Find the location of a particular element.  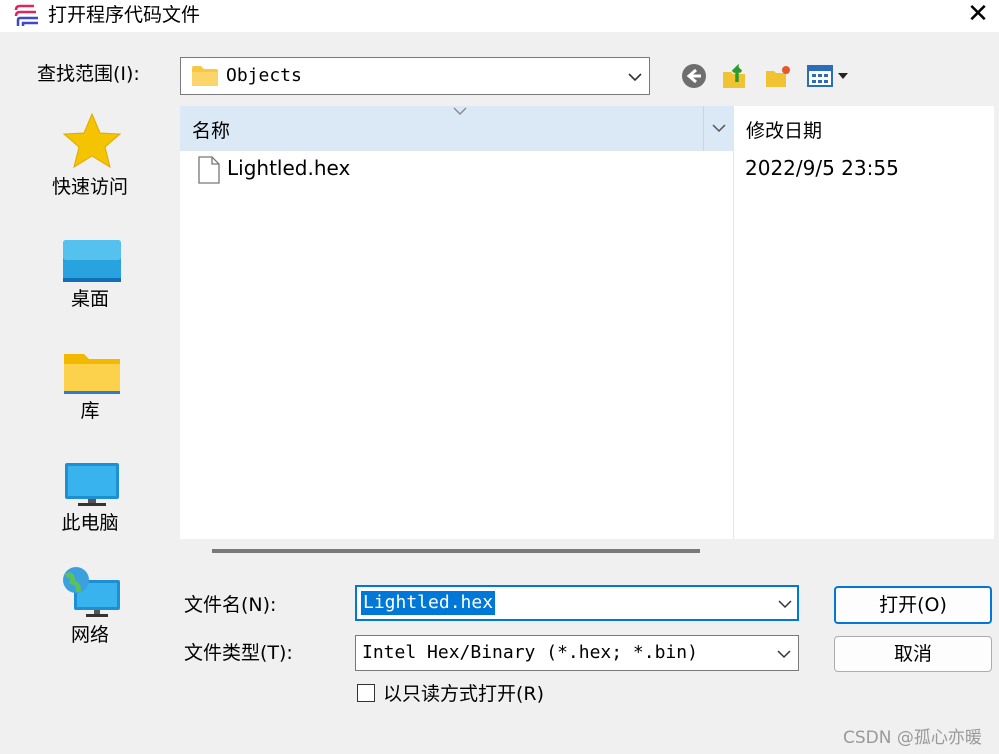

new-folder-icon is located at coordinates (778, 76).